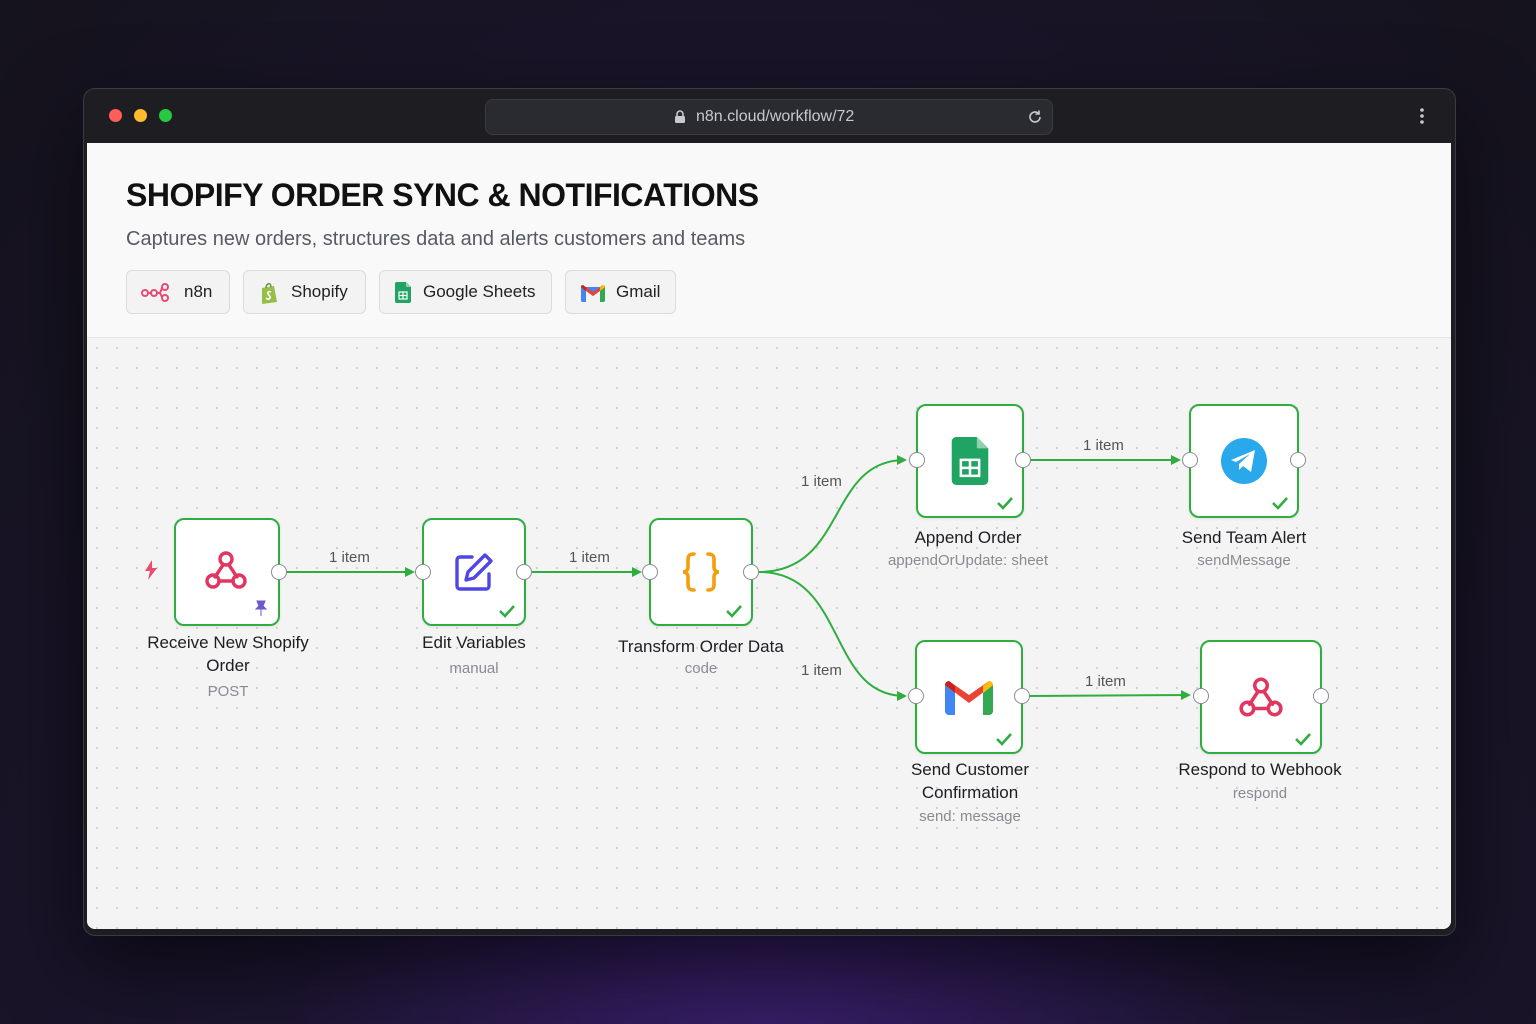  Describe the element at coordinates (1244, 560) in the screenshot. I see `node-sublabel: sendMessage` at that location.